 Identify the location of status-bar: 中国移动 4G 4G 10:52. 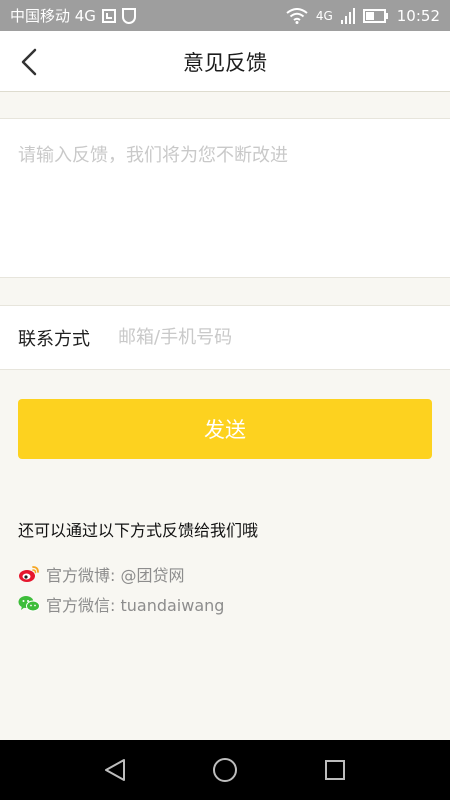
(225, 15).